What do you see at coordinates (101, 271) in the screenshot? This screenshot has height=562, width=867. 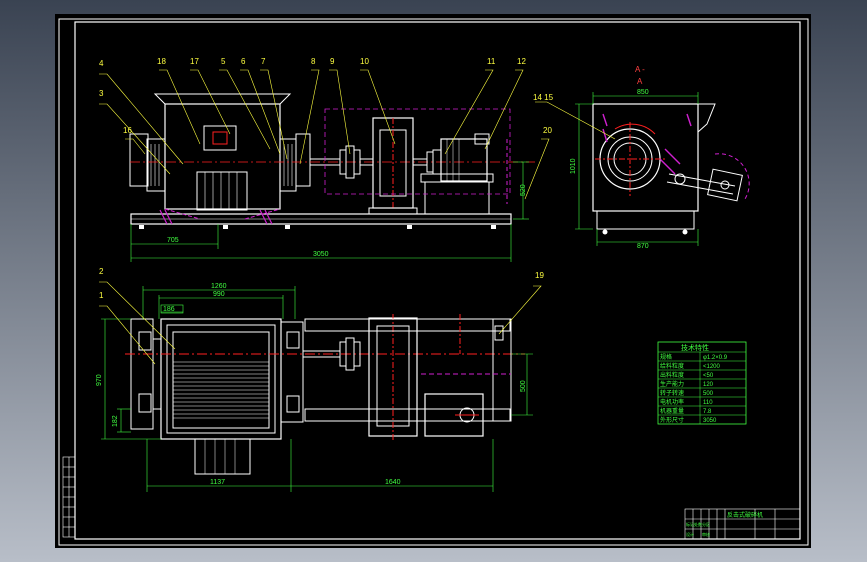 I see `part-label-2: 2` at bounding box center [101, 271].